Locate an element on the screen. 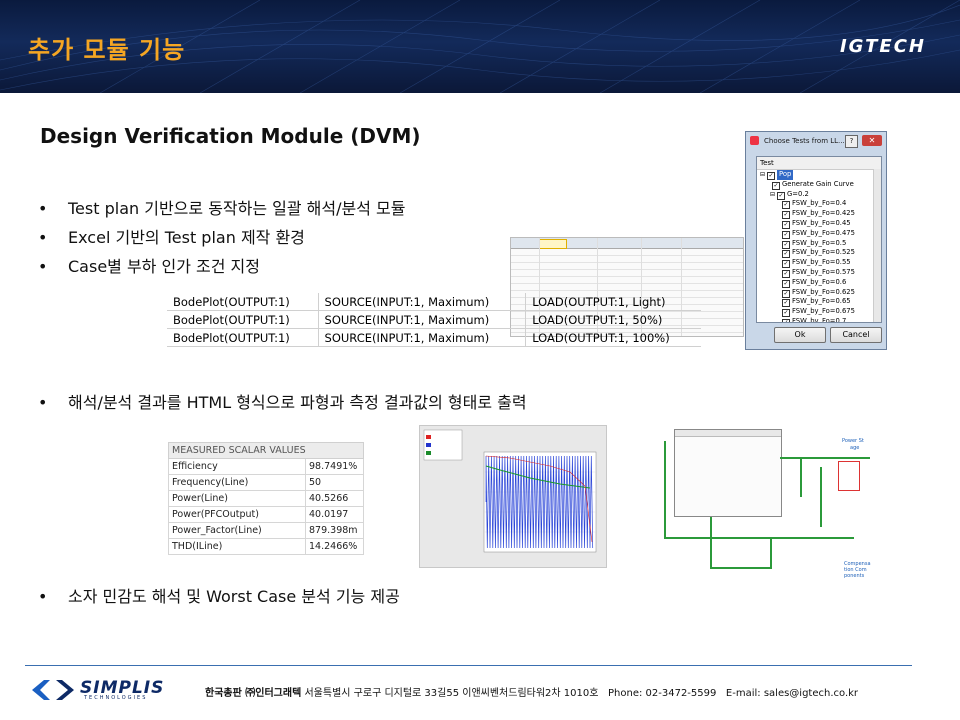 The width and height of the screenshot is (960, 720). table-row: Frequency(Line) 50 is located at coordinates (266, 482).